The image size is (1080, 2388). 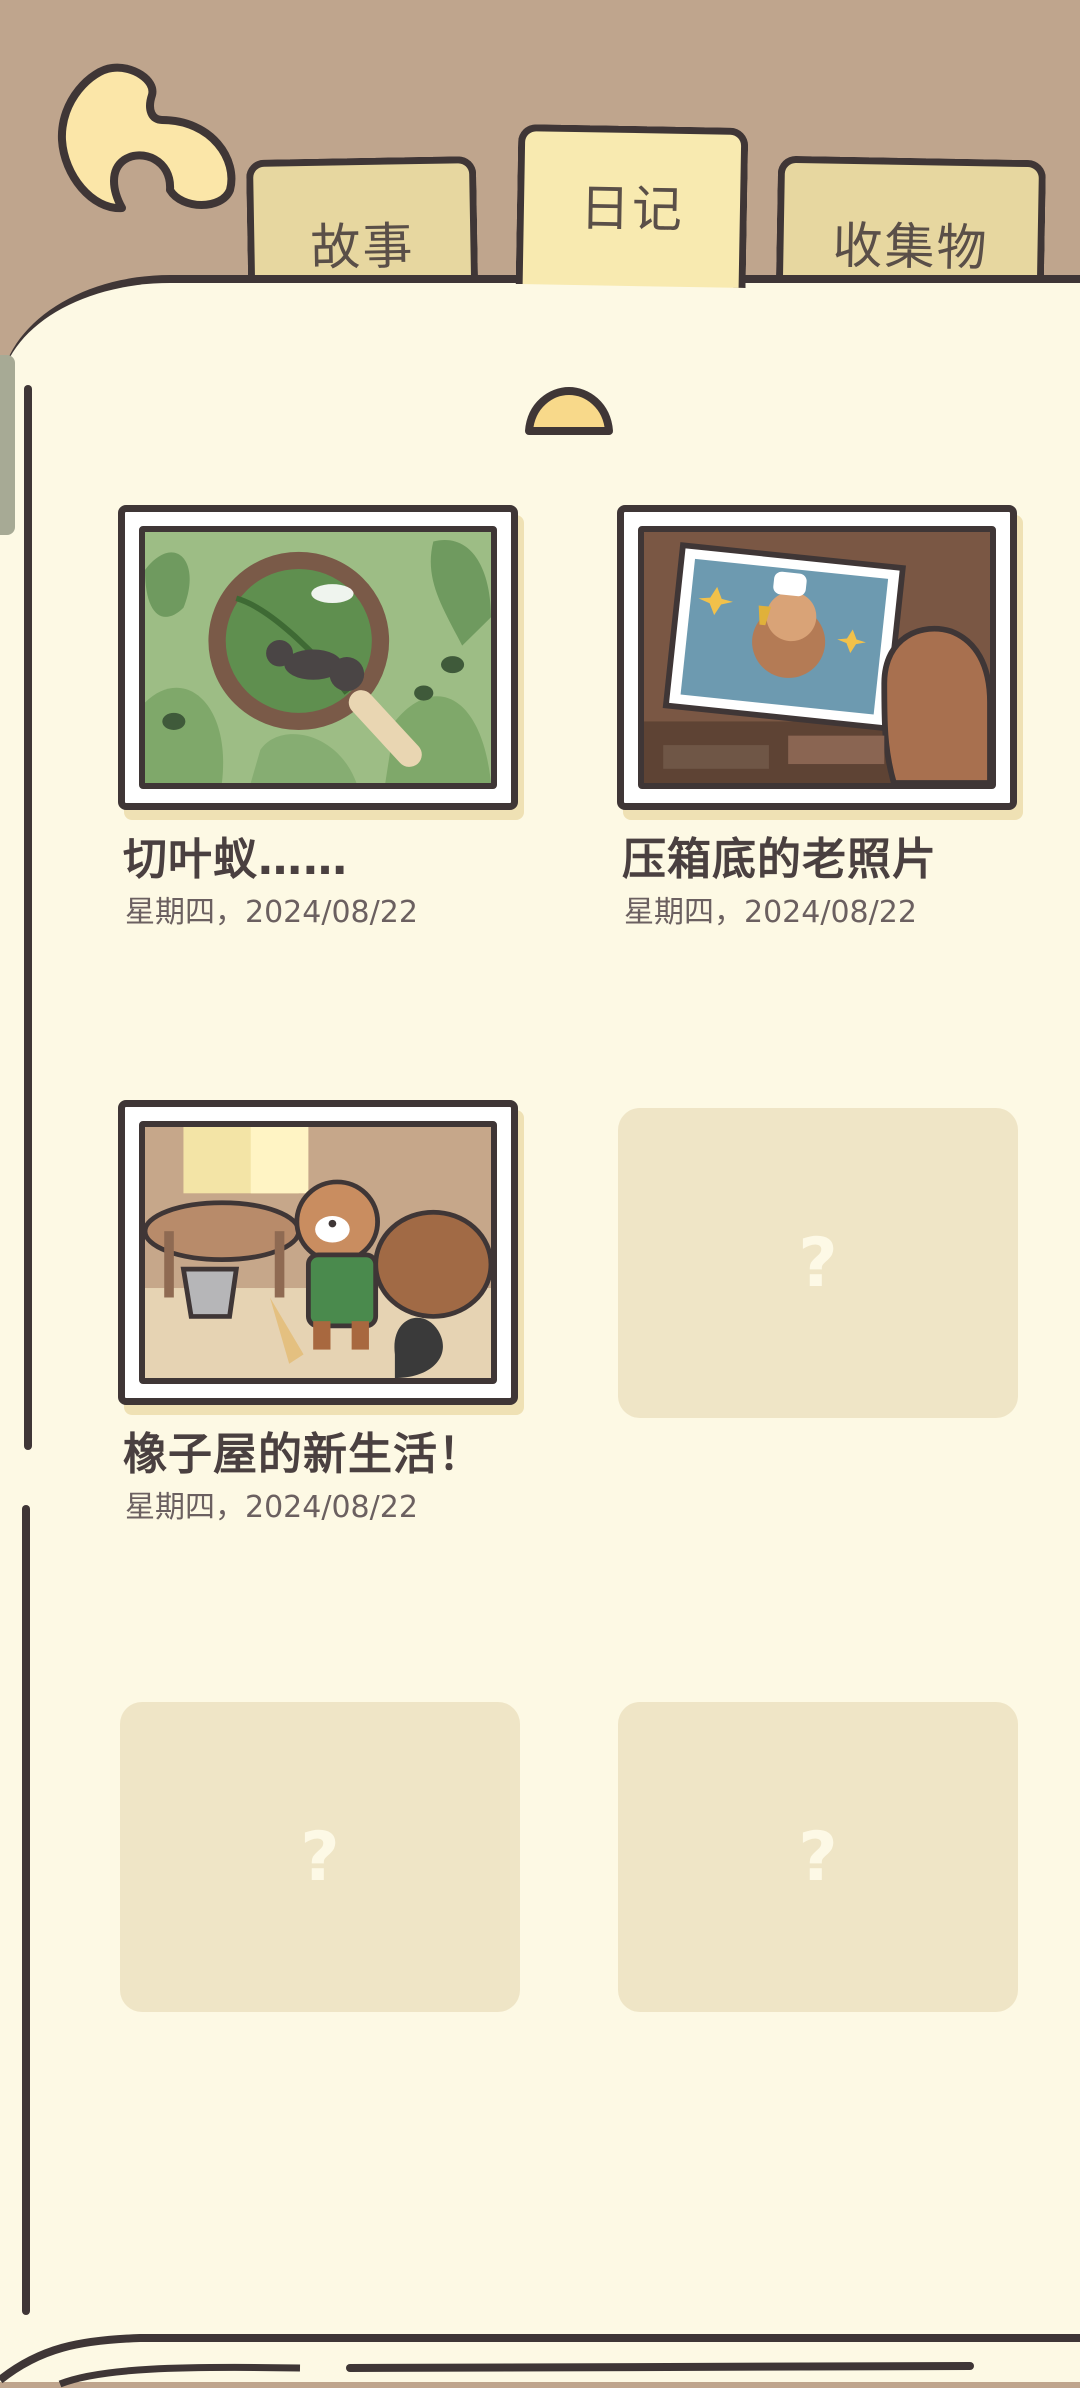 What do you see at coordinates (779, 859) in the screenshot?
I see `entry-title: 压箱底的老照片` at bounding box center [779, 859].